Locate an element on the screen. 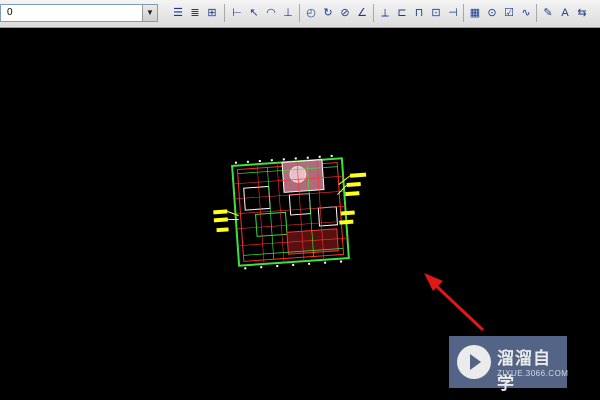 Image resolution: width=600 pixels, height=400 pixels. layer-properties-icon: ⊞ is located at coordinates (212, 13).